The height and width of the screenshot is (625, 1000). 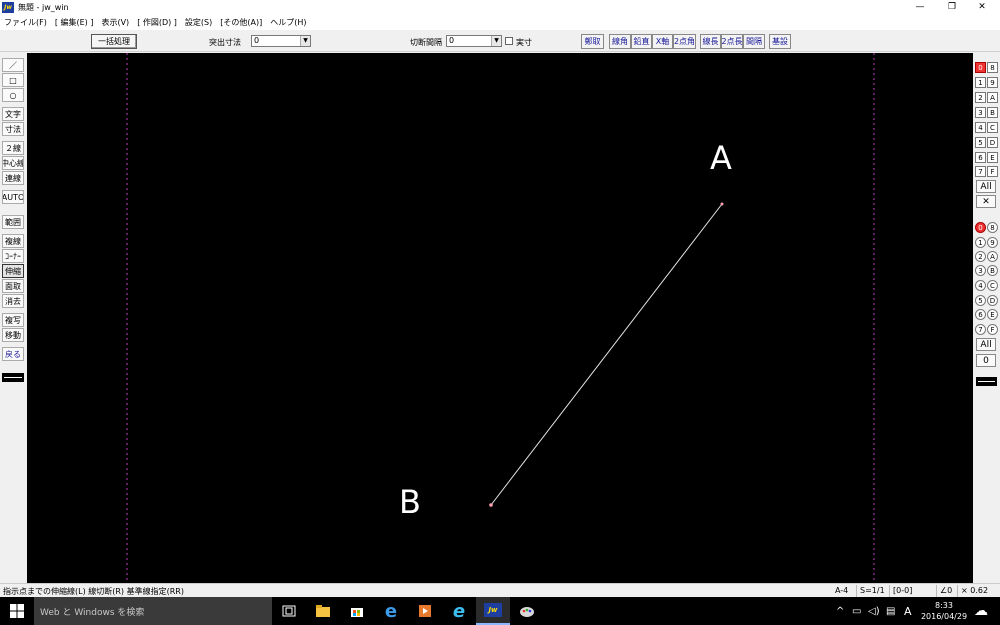 I want to click on tool-line: ／, so click(x=13, y=65).